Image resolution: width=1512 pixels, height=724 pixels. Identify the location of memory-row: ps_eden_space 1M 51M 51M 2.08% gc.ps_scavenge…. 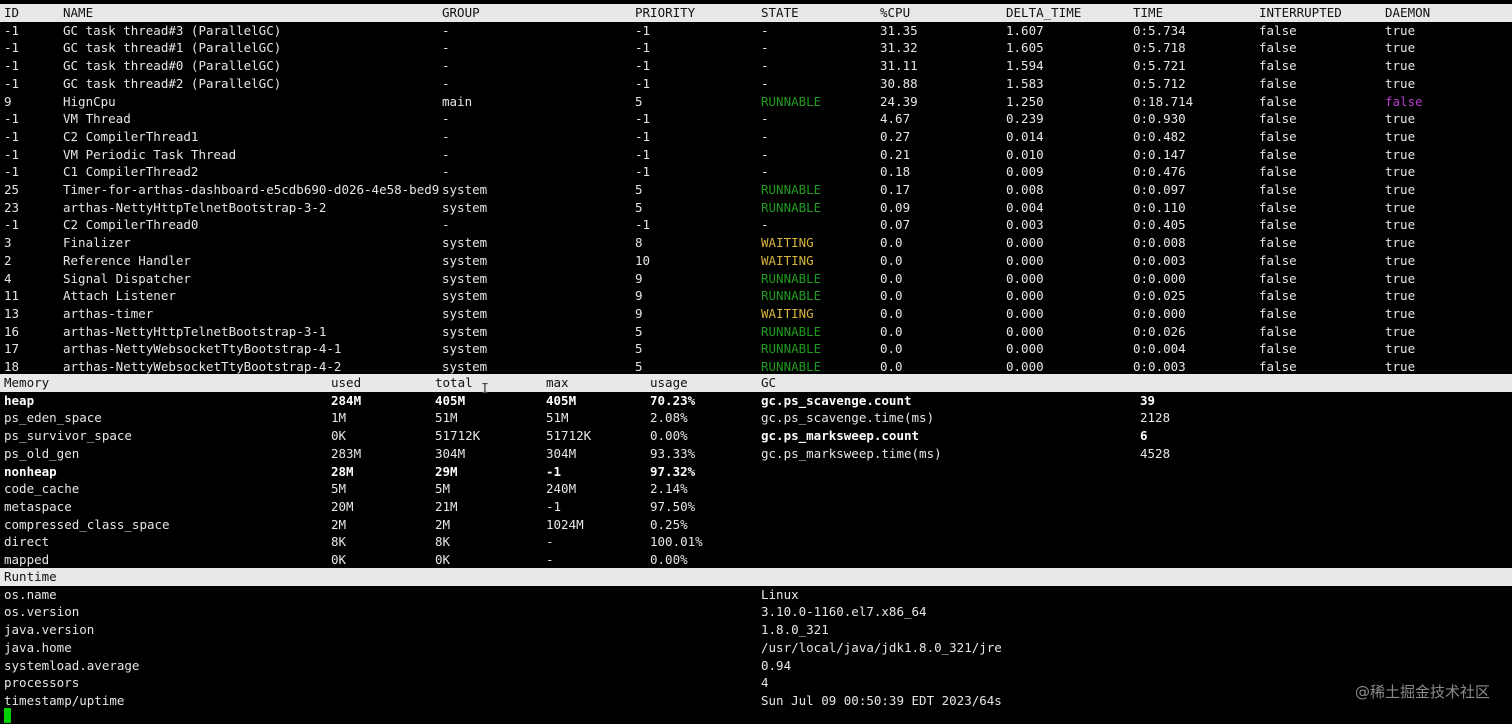
(756, 418).